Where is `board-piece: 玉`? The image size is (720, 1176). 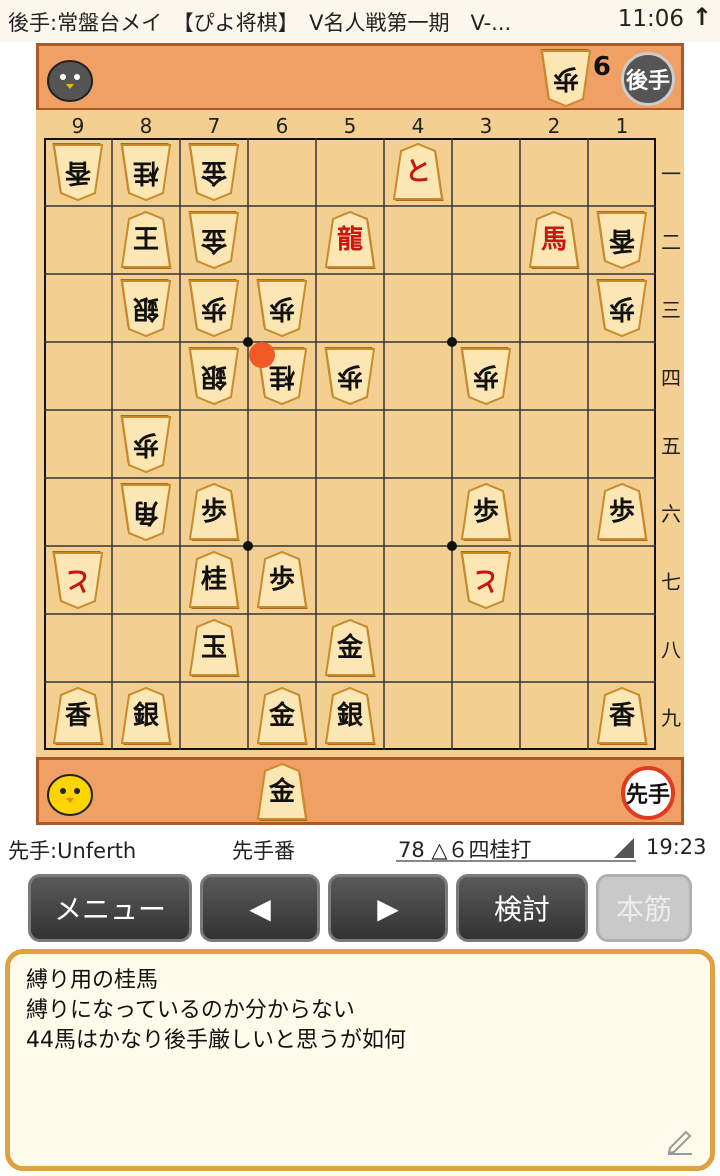 board-piece: 玉 is located at coordinates (214, 648).